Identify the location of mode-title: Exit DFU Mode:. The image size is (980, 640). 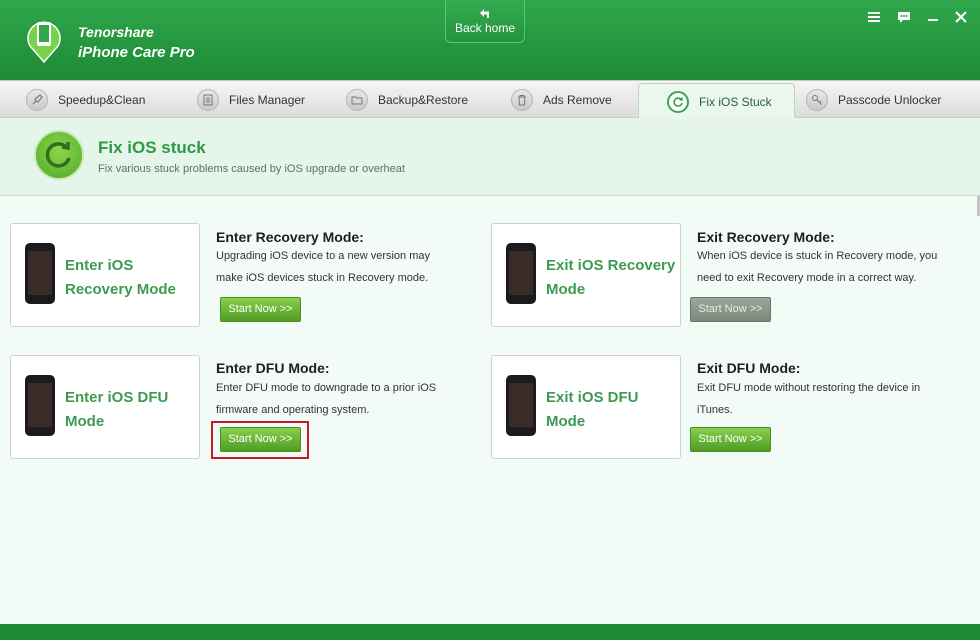
(749, 368).